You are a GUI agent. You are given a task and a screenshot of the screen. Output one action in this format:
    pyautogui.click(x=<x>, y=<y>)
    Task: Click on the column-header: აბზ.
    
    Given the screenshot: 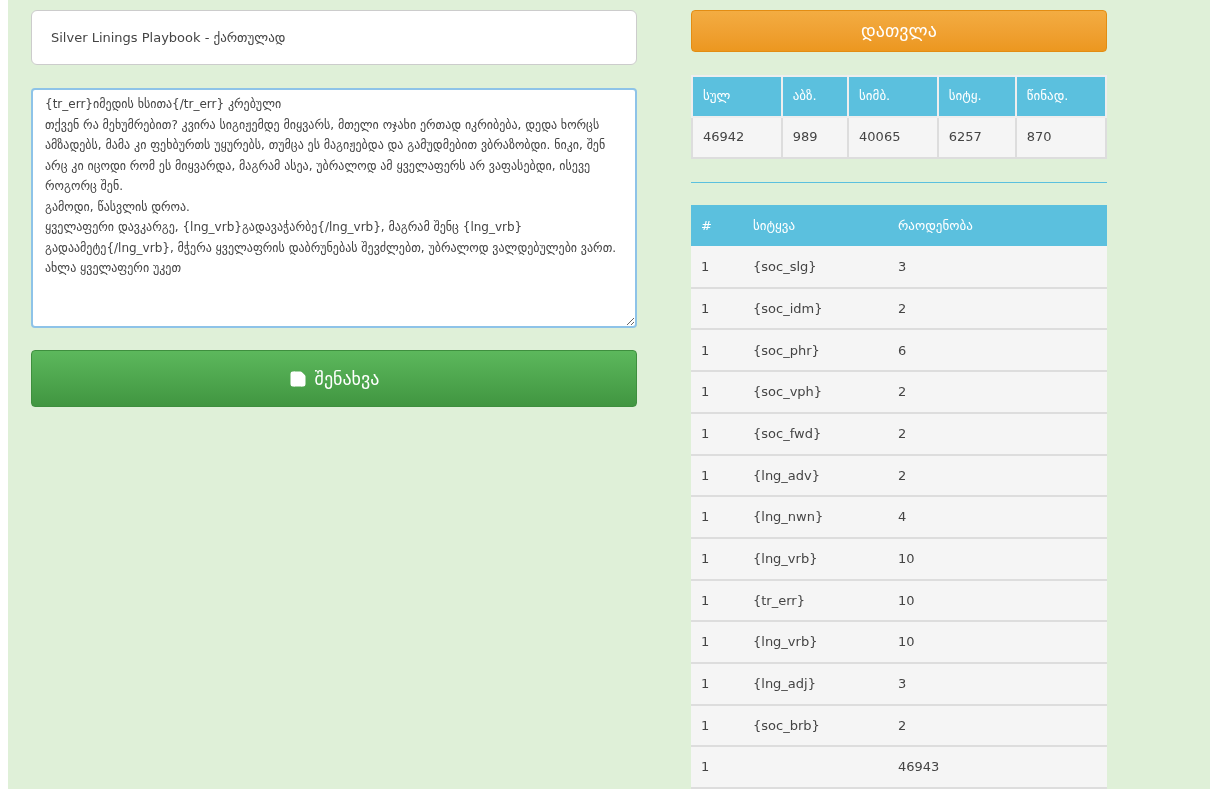 What is the action you would take?
    pyautogui.click(x=815, y=96)
    